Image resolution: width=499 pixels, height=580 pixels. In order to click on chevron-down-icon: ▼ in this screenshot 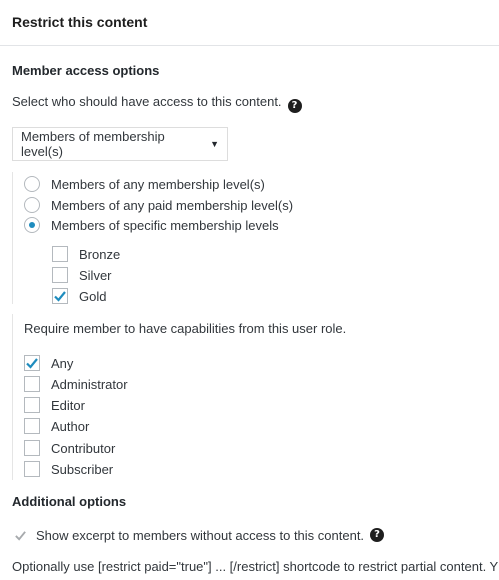, I will do `click(214, 144)`.